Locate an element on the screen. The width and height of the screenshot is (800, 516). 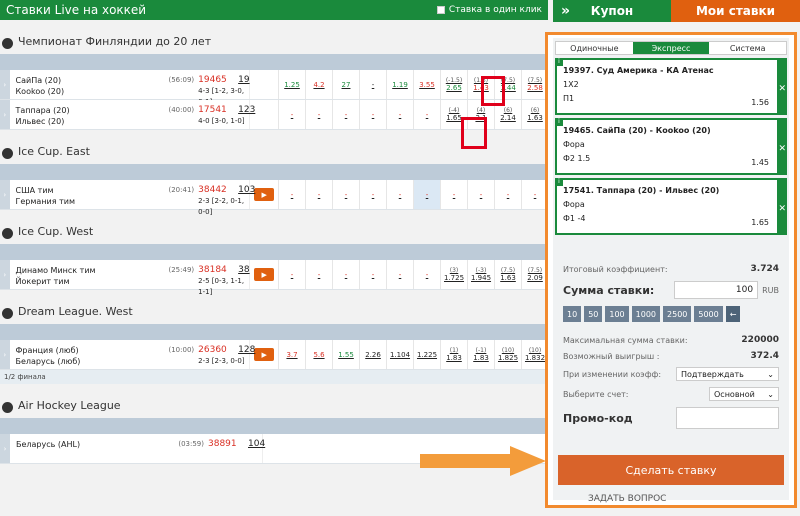
ask-question-link: ЗАДАТЬ ВОПРОС is located at coordinates (627, 499).